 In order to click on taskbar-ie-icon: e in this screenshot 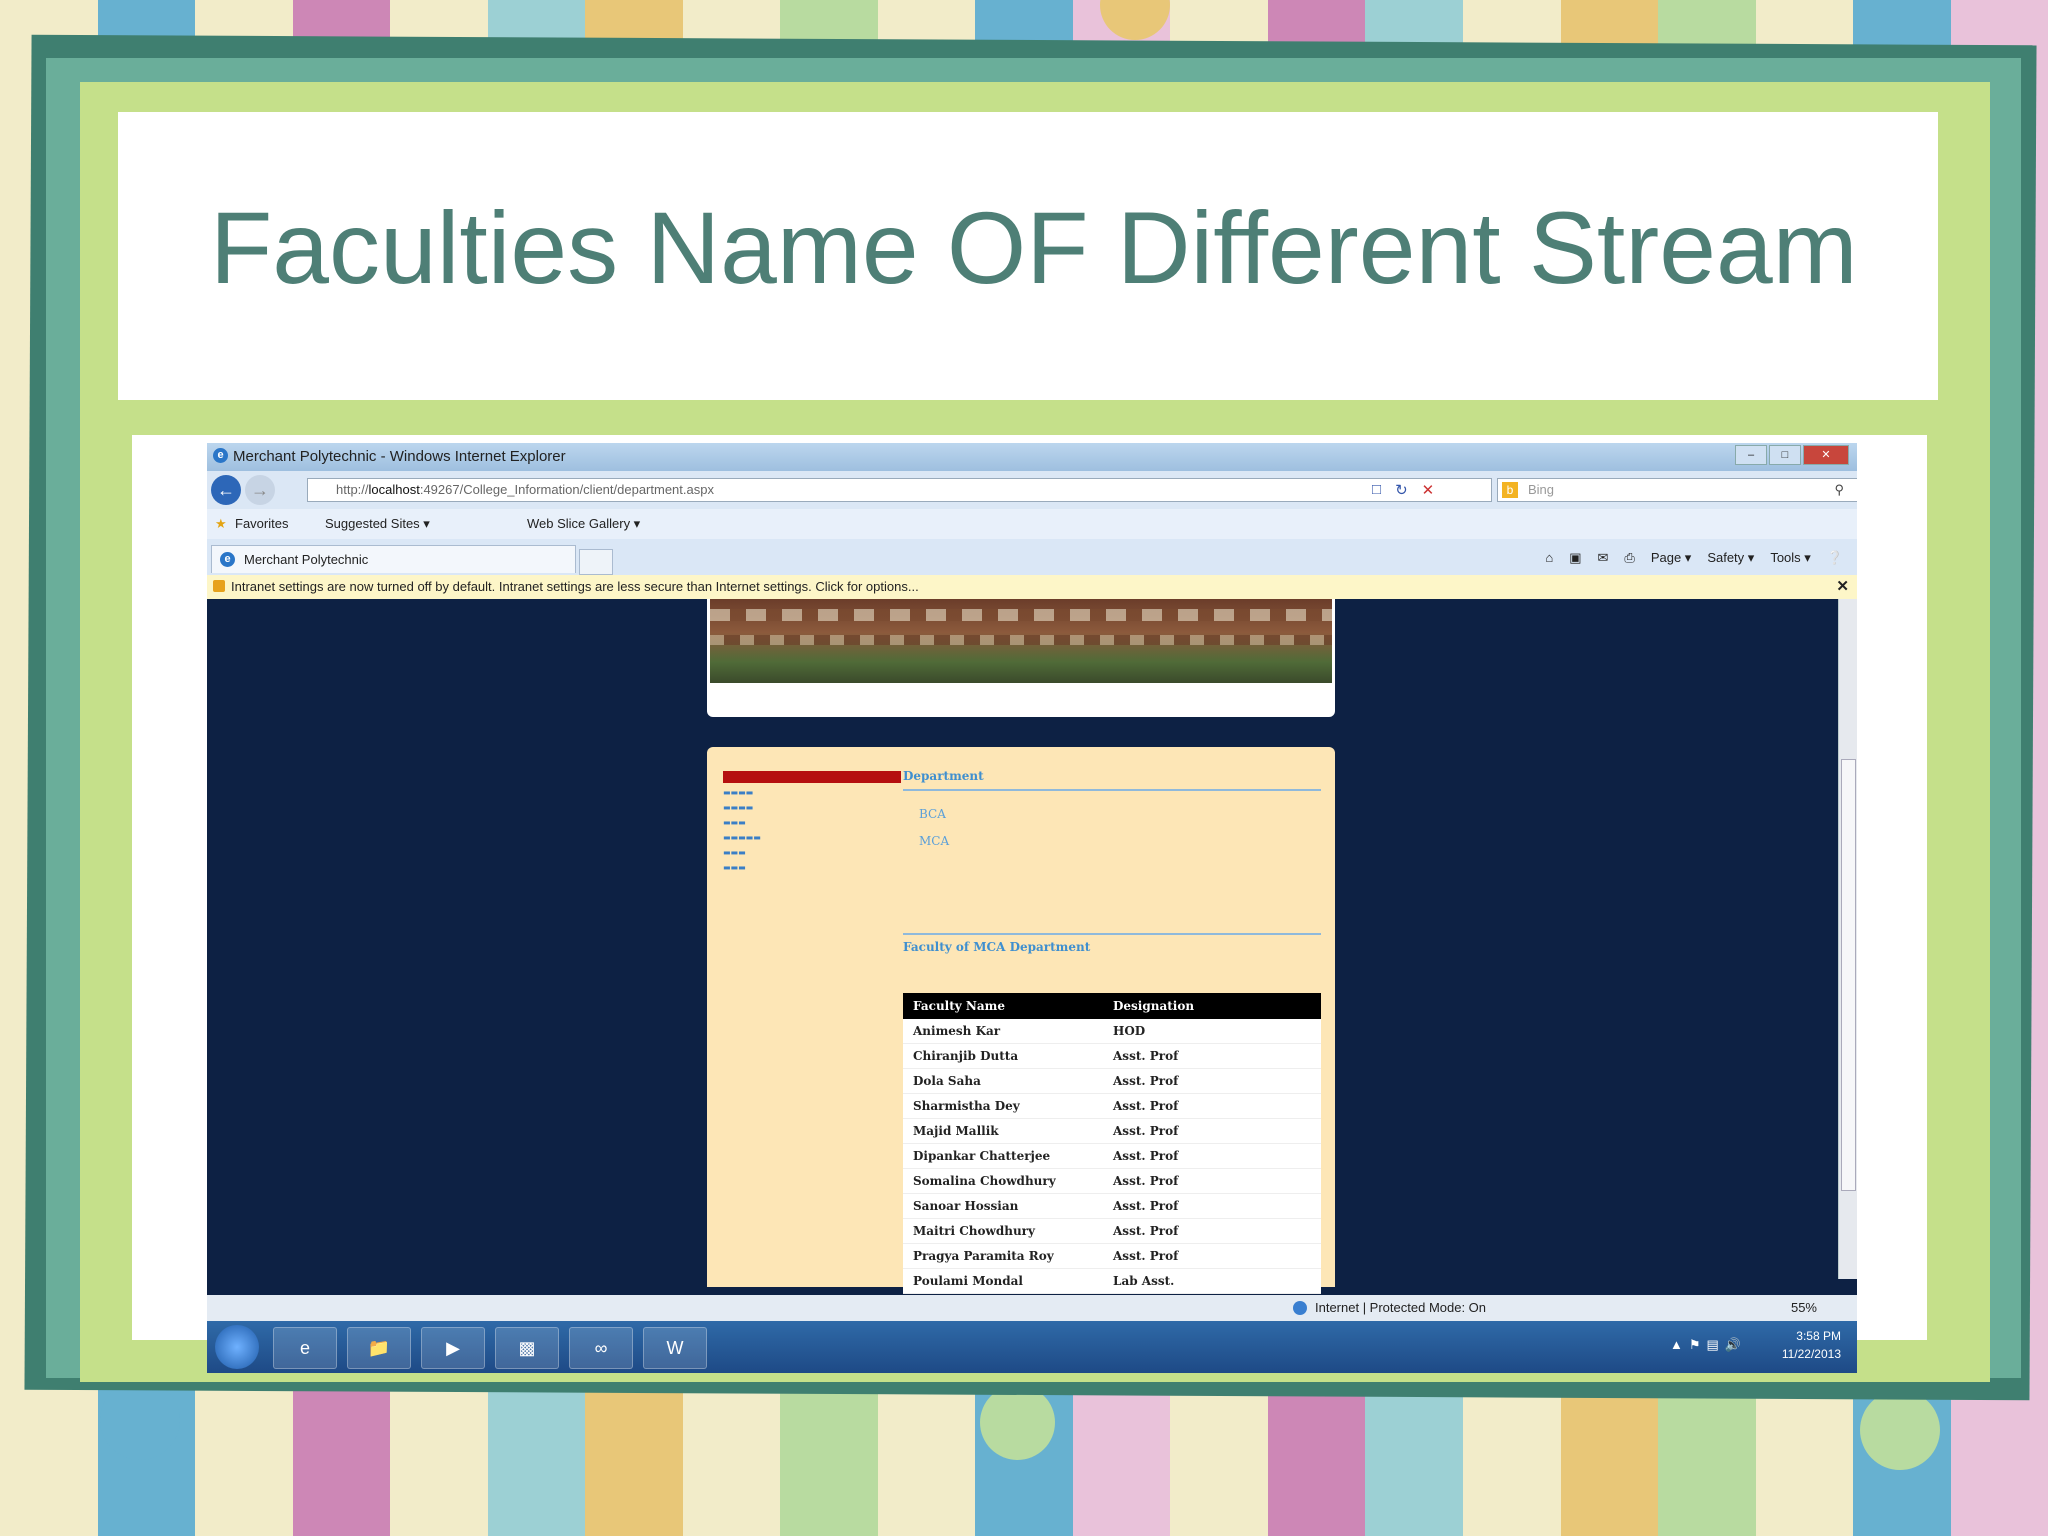, I will do `click(305, 1348)`.